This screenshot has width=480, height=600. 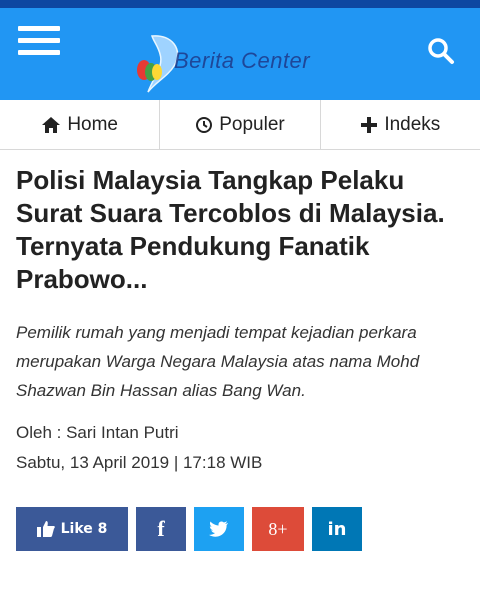 I want to click on facebook-icon: f, so click(x=161, y=528).